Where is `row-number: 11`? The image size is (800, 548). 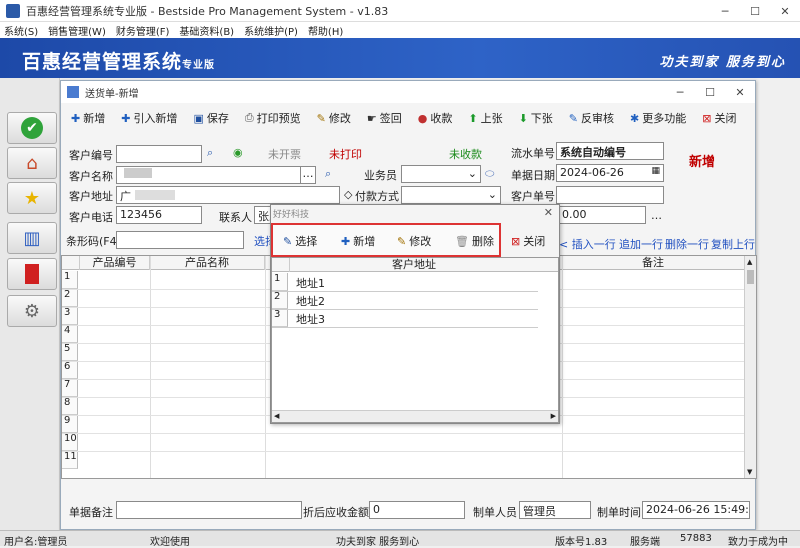 row-number: 11 is located at coordinates (70, 460).